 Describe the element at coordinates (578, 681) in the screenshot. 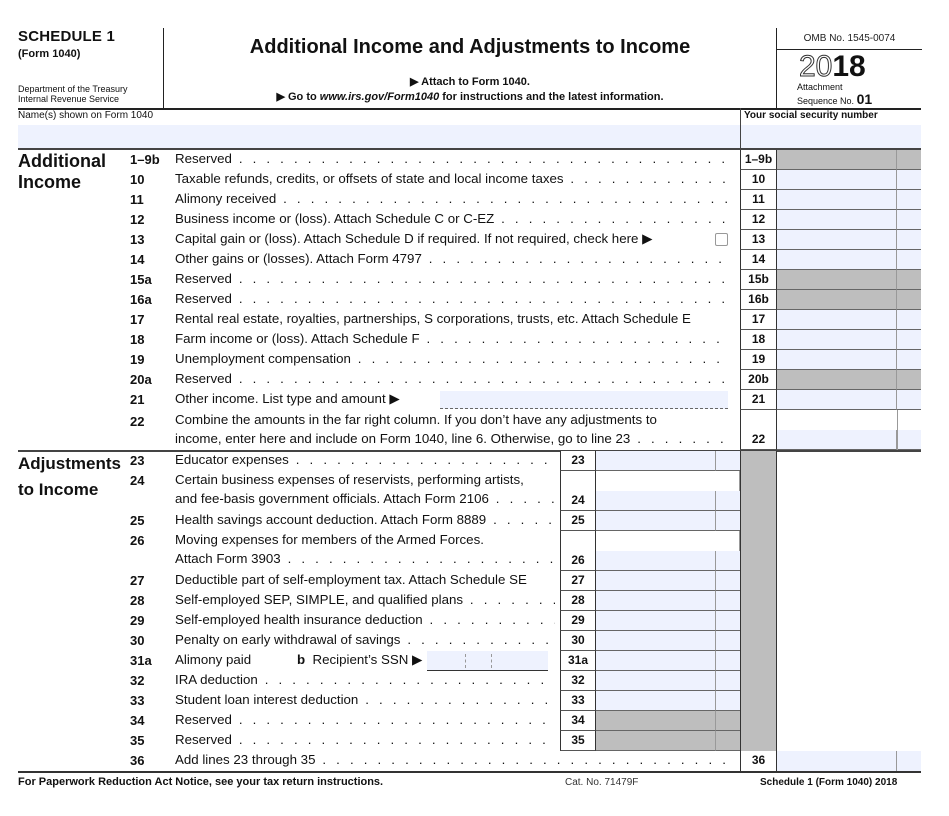

I see `line-box-number: 32` at that location.